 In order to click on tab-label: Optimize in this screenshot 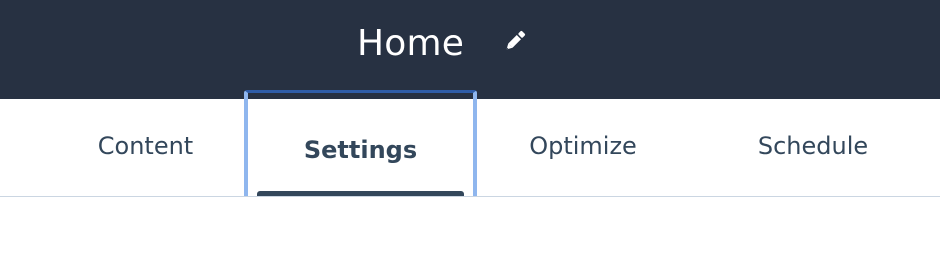, I will do `click(583, 145)`.